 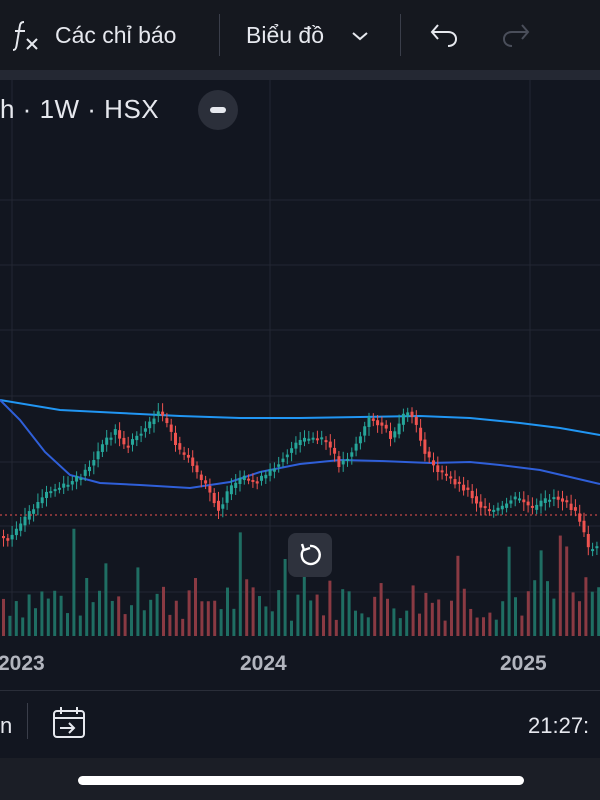 What do you see at coordinates (79, 109) in the screenshot?
I see `symbol-legend: h · 1W · HSX` at bounding box center [79, 109].